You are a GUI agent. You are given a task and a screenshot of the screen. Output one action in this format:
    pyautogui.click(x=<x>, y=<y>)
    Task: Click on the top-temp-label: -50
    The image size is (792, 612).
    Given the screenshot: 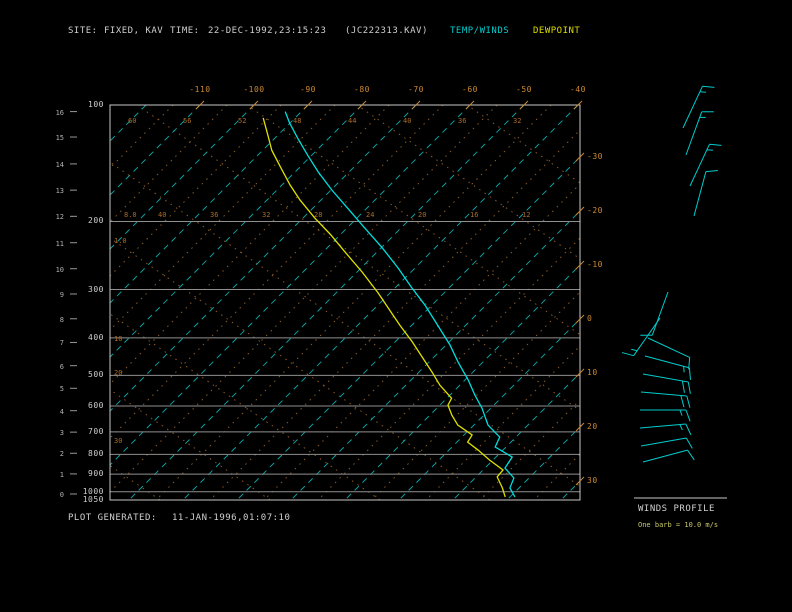 What is the action you would take?
    pyautogui.click(x=524, y=89)
    